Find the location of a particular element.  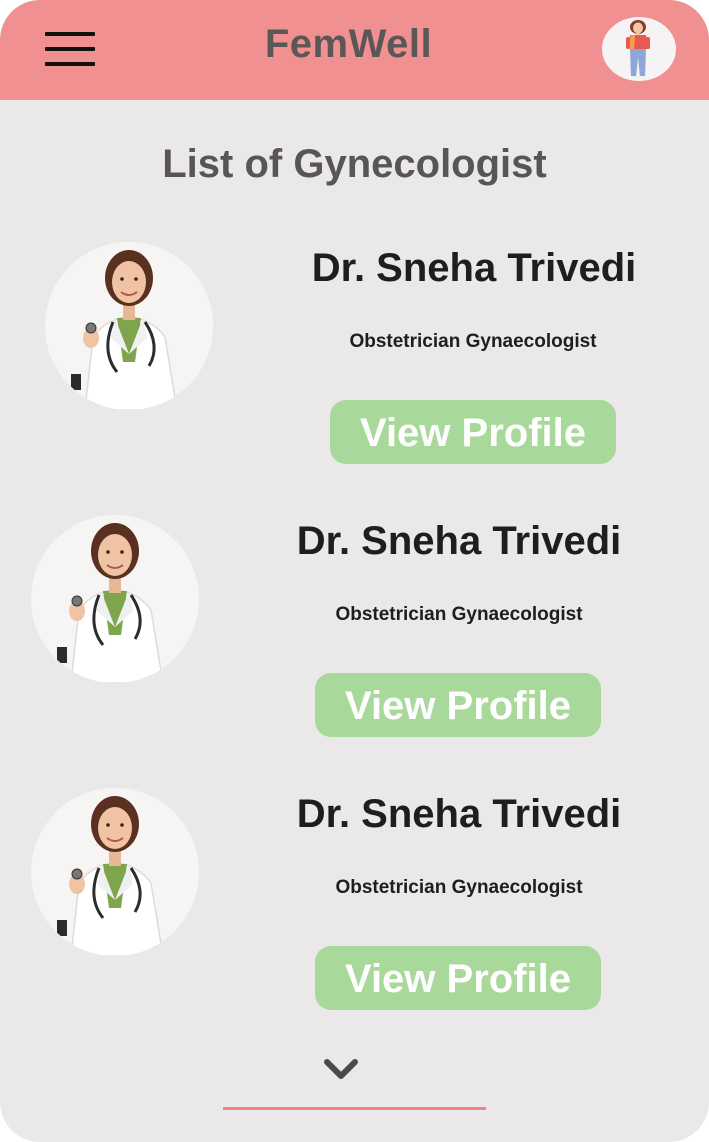

user-avatar-illustration is located at coordinates (638, 49).